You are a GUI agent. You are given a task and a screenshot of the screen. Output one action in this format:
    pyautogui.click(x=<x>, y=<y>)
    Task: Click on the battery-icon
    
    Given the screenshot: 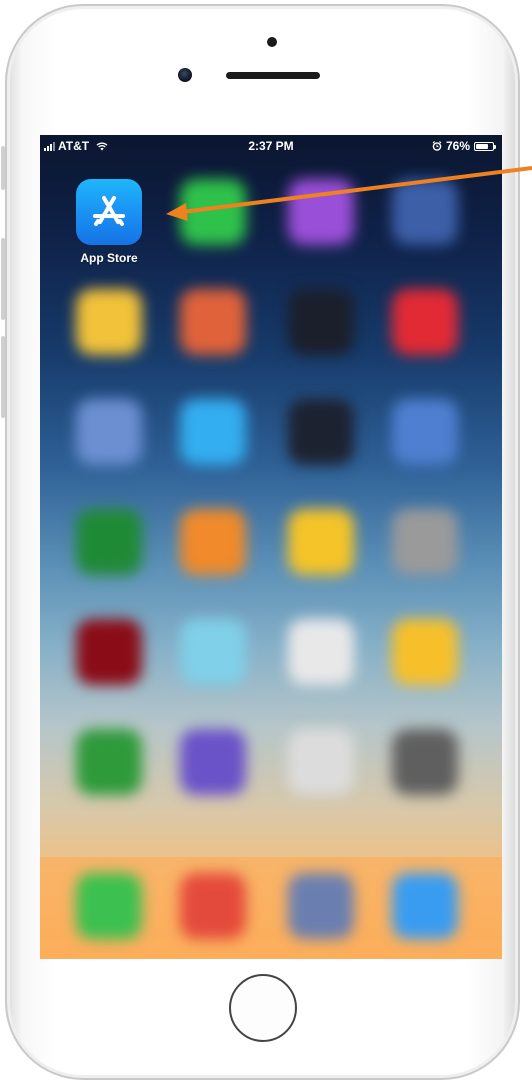 What is the action you would take?
    pyautogui.click(x=485, y=146)
    